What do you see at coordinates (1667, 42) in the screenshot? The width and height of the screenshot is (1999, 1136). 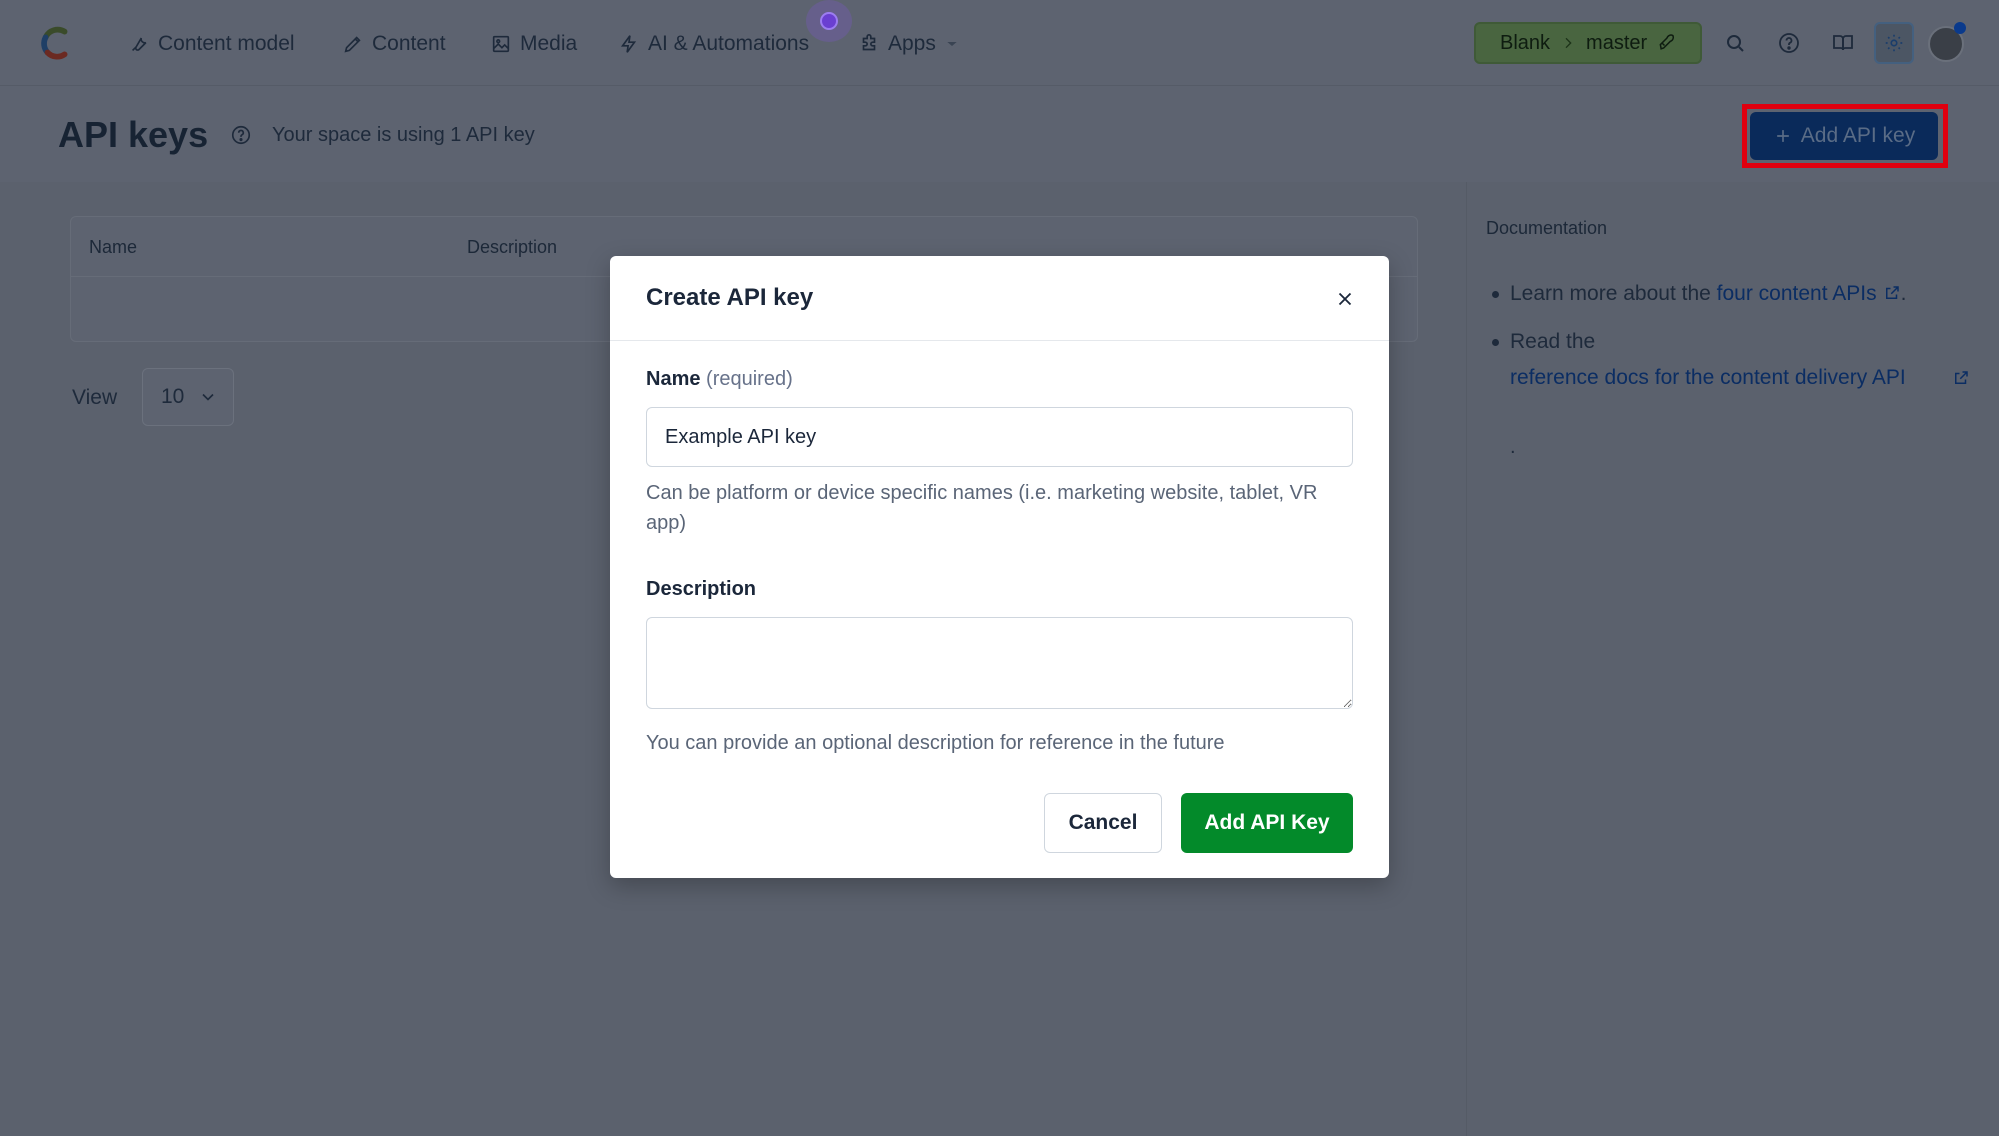 I see `rocket-icon` at bounding box center [1667, 42].